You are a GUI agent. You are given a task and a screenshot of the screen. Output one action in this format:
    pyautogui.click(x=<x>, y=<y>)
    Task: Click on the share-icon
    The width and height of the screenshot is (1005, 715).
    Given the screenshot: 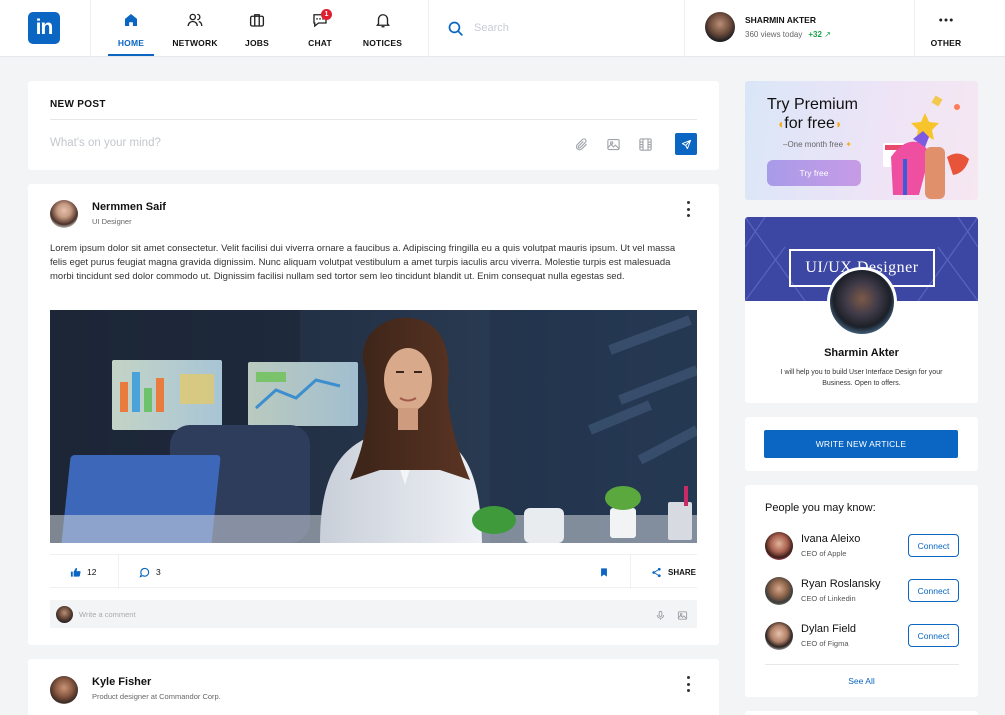 What is the action you would take?
    pyautogui.click(x=656, y=572)
    